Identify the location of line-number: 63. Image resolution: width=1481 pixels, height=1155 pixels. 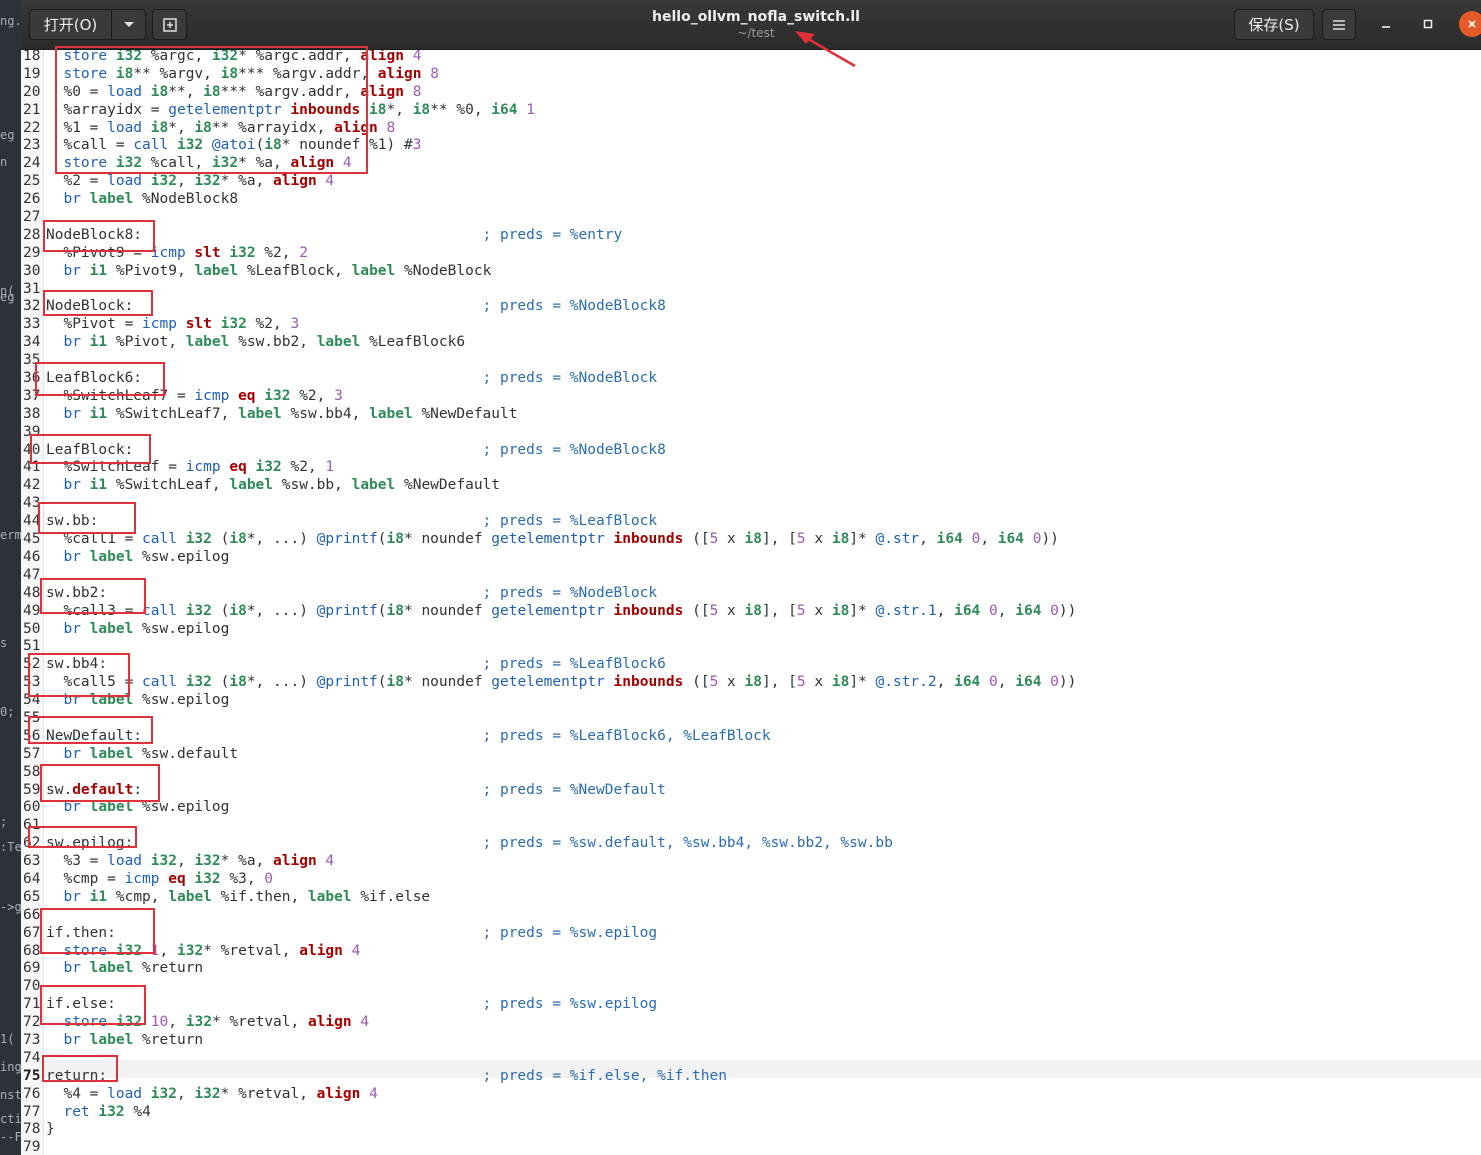
(32, 861).